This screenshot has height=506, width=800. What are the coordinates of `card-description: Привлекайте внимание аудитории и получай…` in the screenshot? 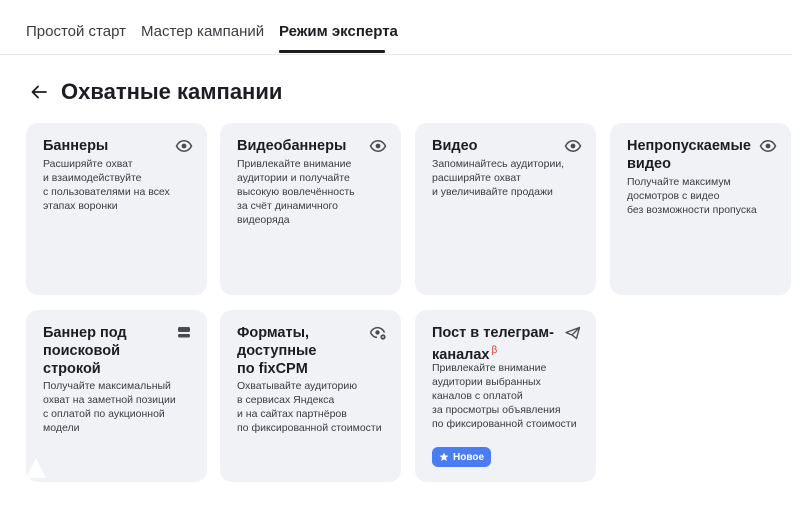 It's located at (296, 192).